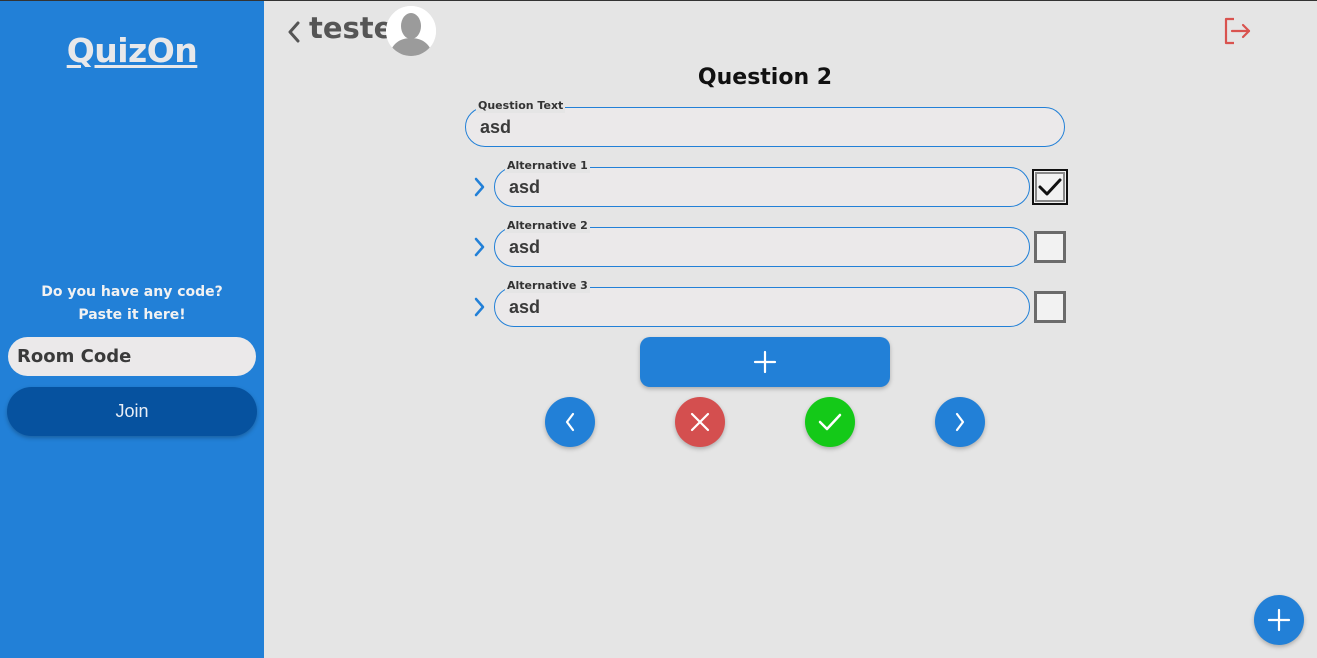 This screenshot has width=1317, height=658. Describe the element at coordinates (132, 315) in the screenshot. I see `code-prompt-line2: Paste it here!` at that location.